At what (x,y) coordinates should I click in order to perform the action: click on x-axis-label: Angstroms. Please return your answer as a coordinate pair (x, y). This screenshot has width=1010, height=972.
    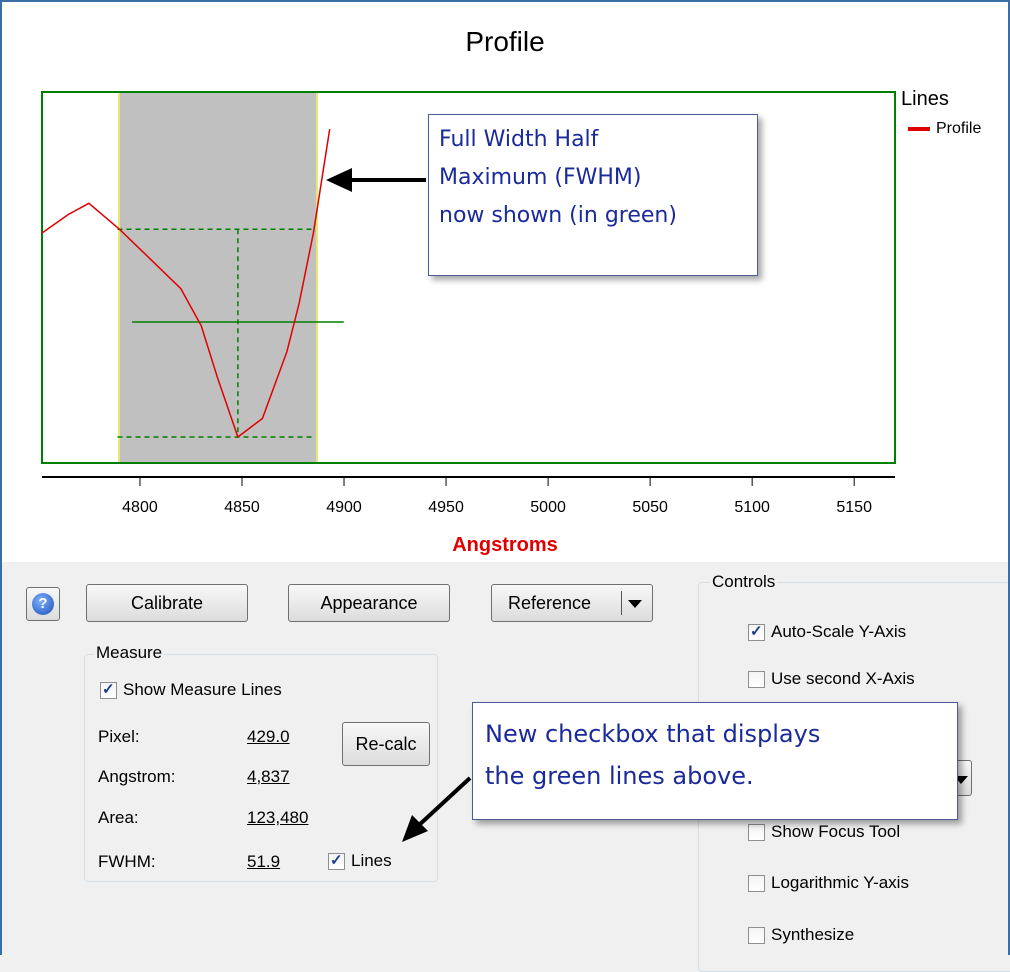
    Looking at the image, I should click on (505, 545).